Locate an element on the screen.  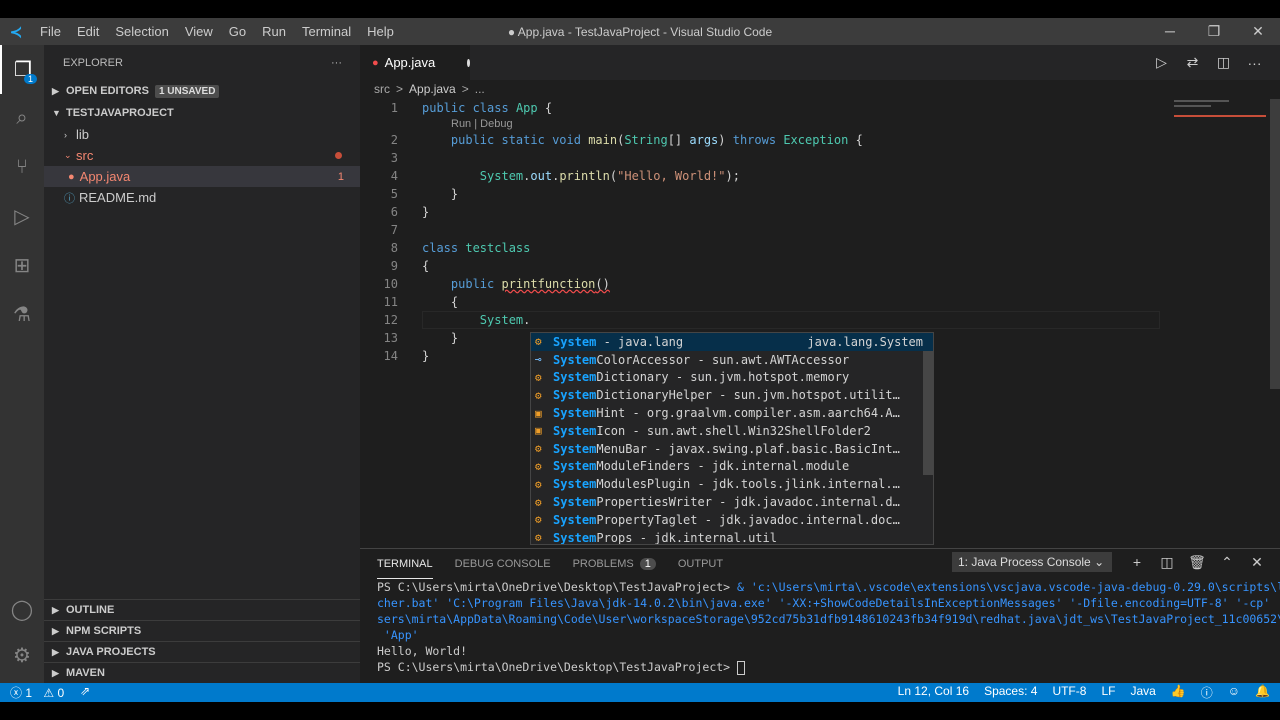
breadcrumb-item: src is located at coordinates (382, 89).